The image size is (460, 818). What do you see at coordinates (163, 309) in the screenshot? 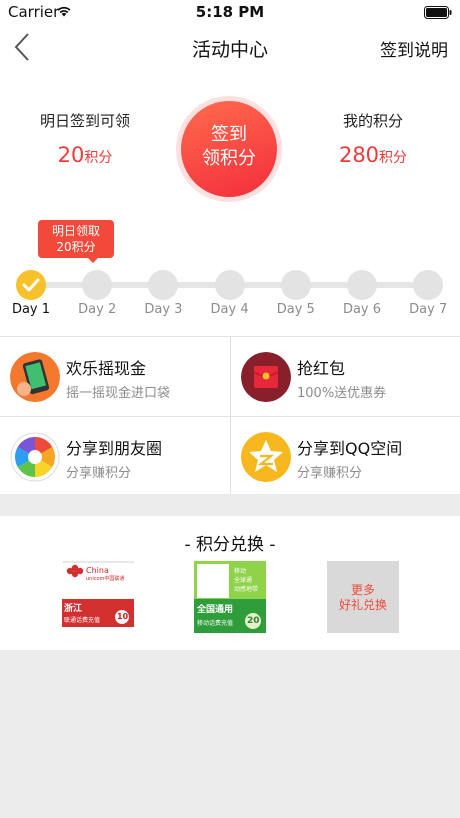
I see `day-label: Day 3` at bounding box center [163, 309].